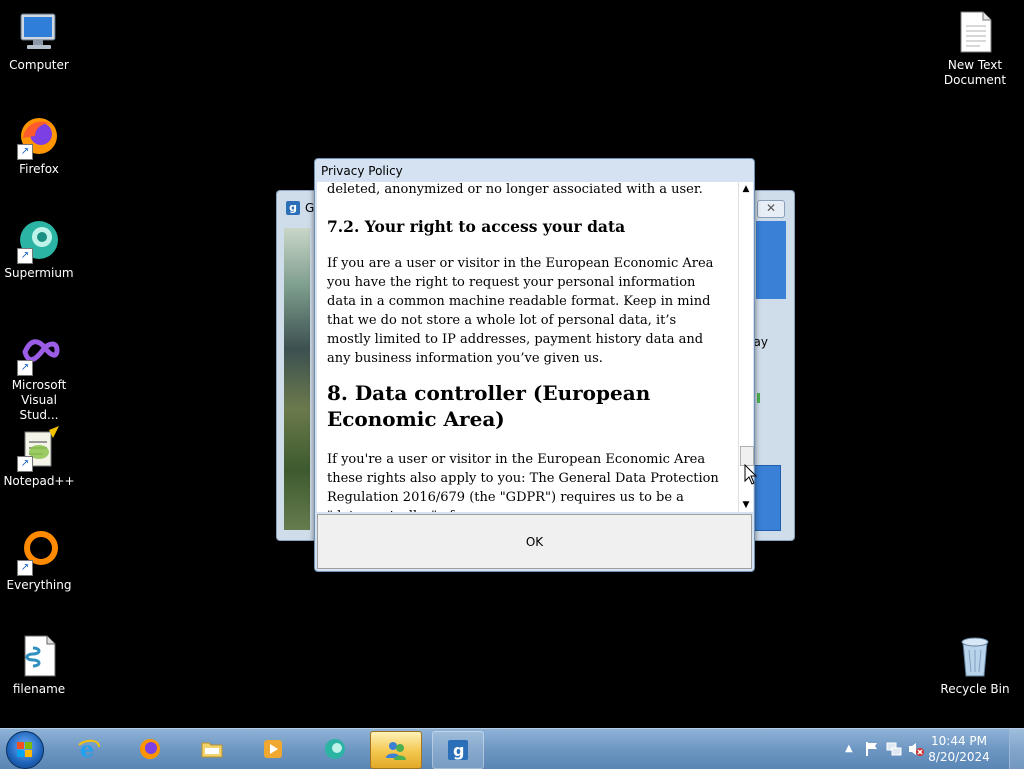 The image size is (1024, 769). What do you see at coordinates (39, 656) in the screenshot?
I see `script-file-icon` at bounding box center [39, 656].